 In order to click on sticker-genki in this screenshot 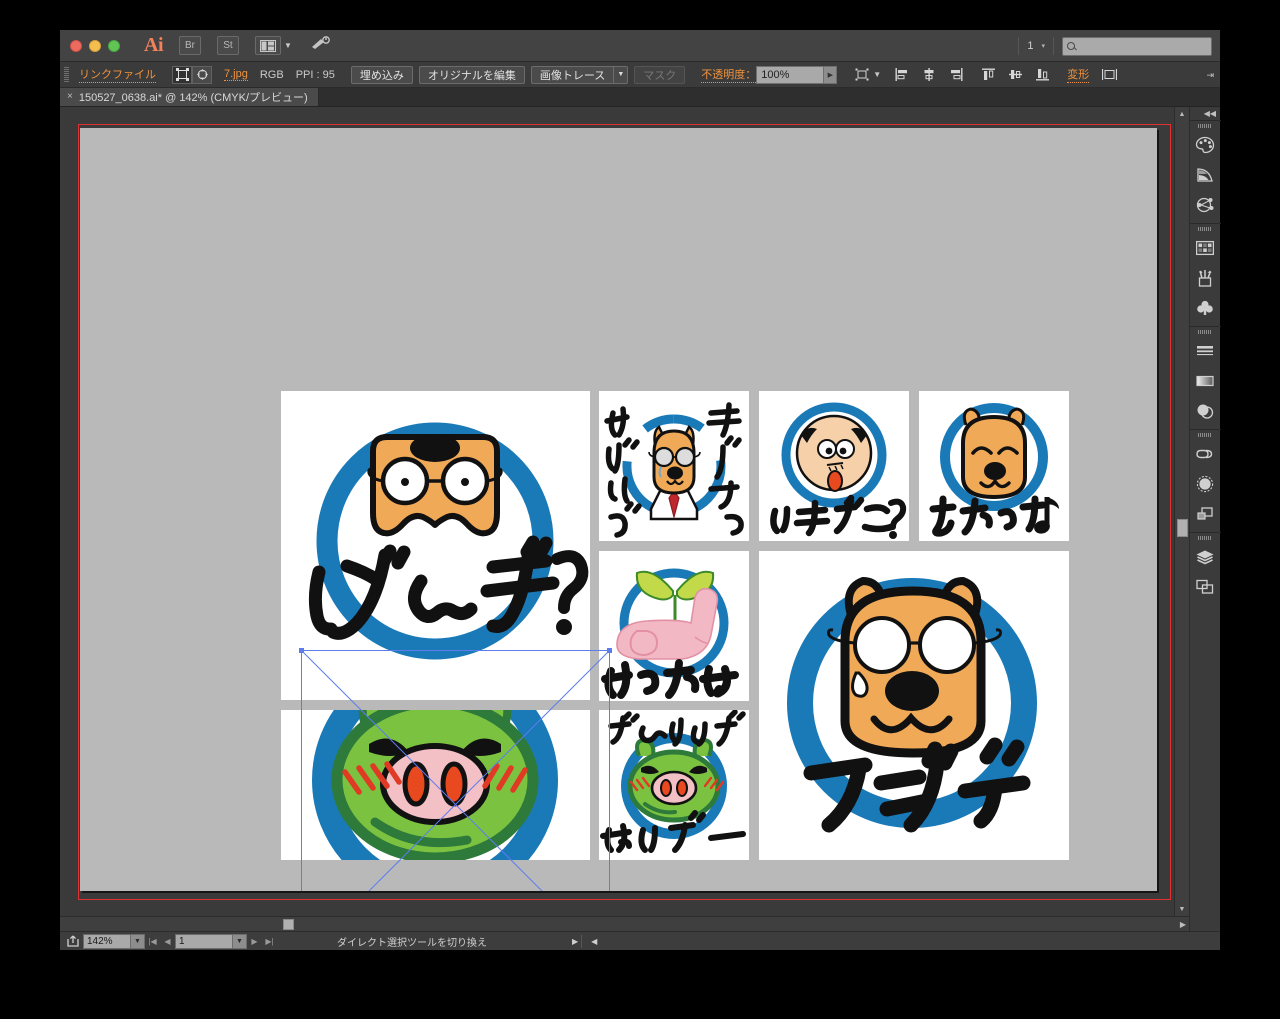, I will do `click(435, 545)`.